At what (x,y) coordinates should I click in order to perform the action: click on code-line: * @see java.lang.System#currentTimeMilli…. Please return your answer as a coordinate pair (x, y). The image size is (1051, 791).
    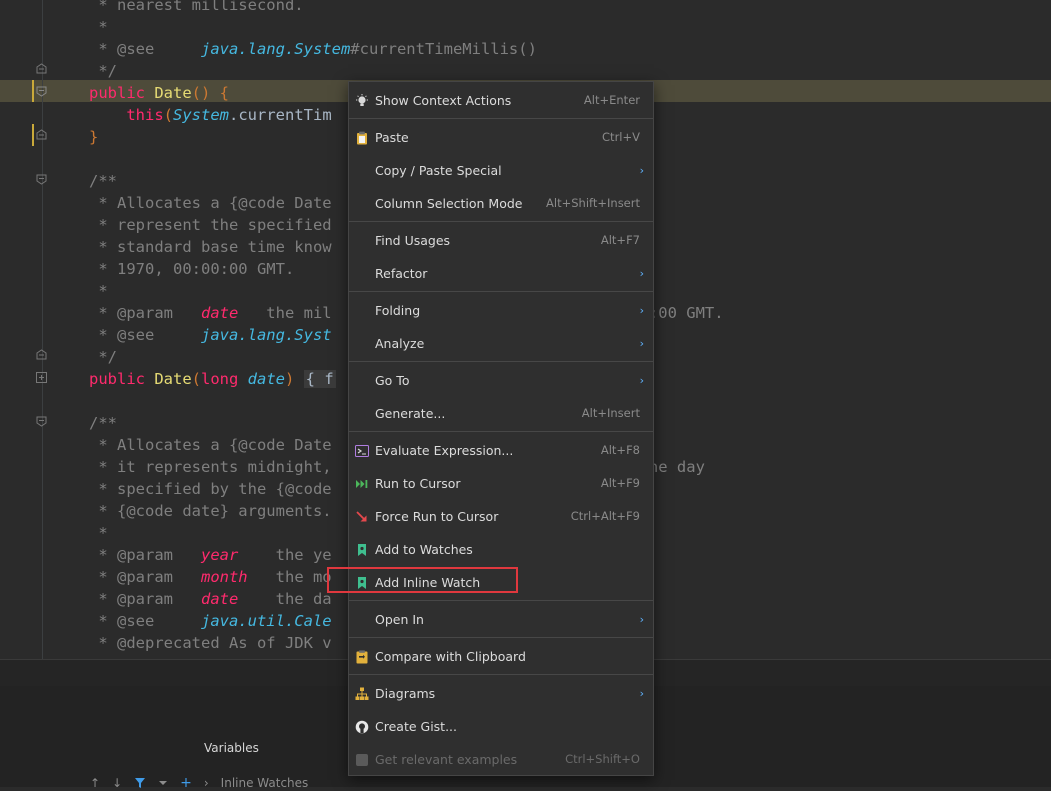
    Looking at the image, I should click on (313, 49).